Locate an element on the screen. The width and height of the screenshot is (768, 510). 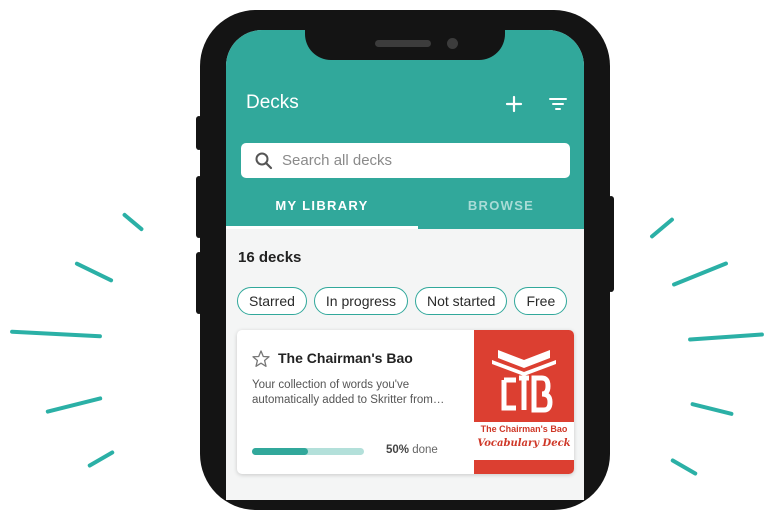
filter-chips: Starred In progress Not started Free is located at coordinates (402, 301).